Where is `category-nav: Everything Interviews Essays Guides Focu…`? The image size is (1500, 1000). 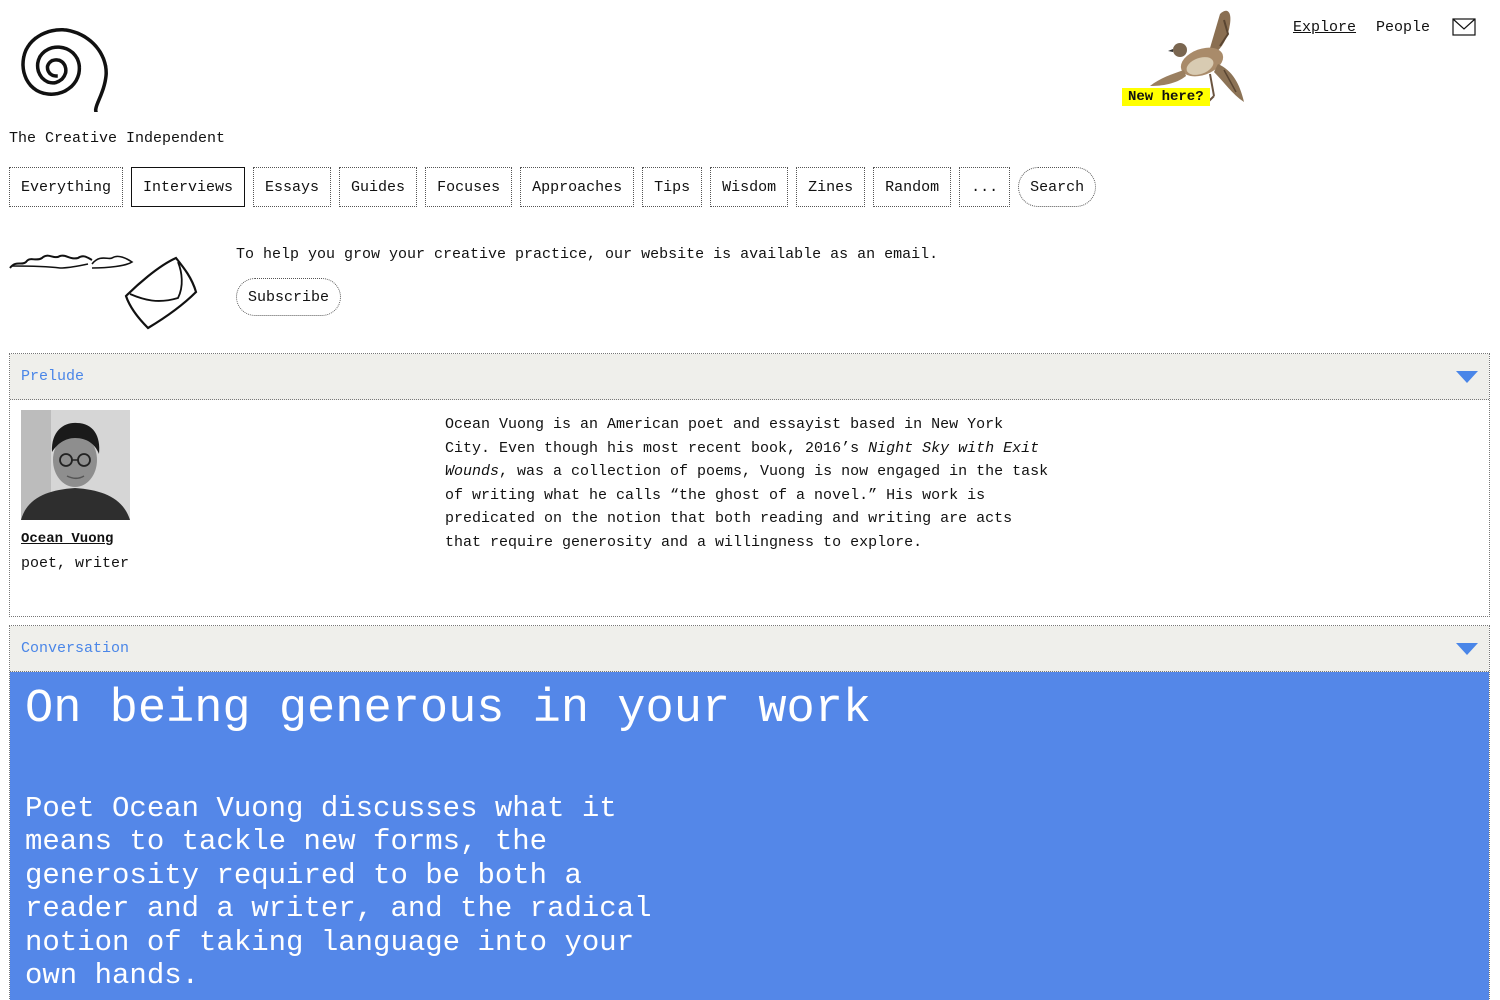
category-nav: Everything Interviews Essays Guides Focu… is located at coordinates (556, 187).